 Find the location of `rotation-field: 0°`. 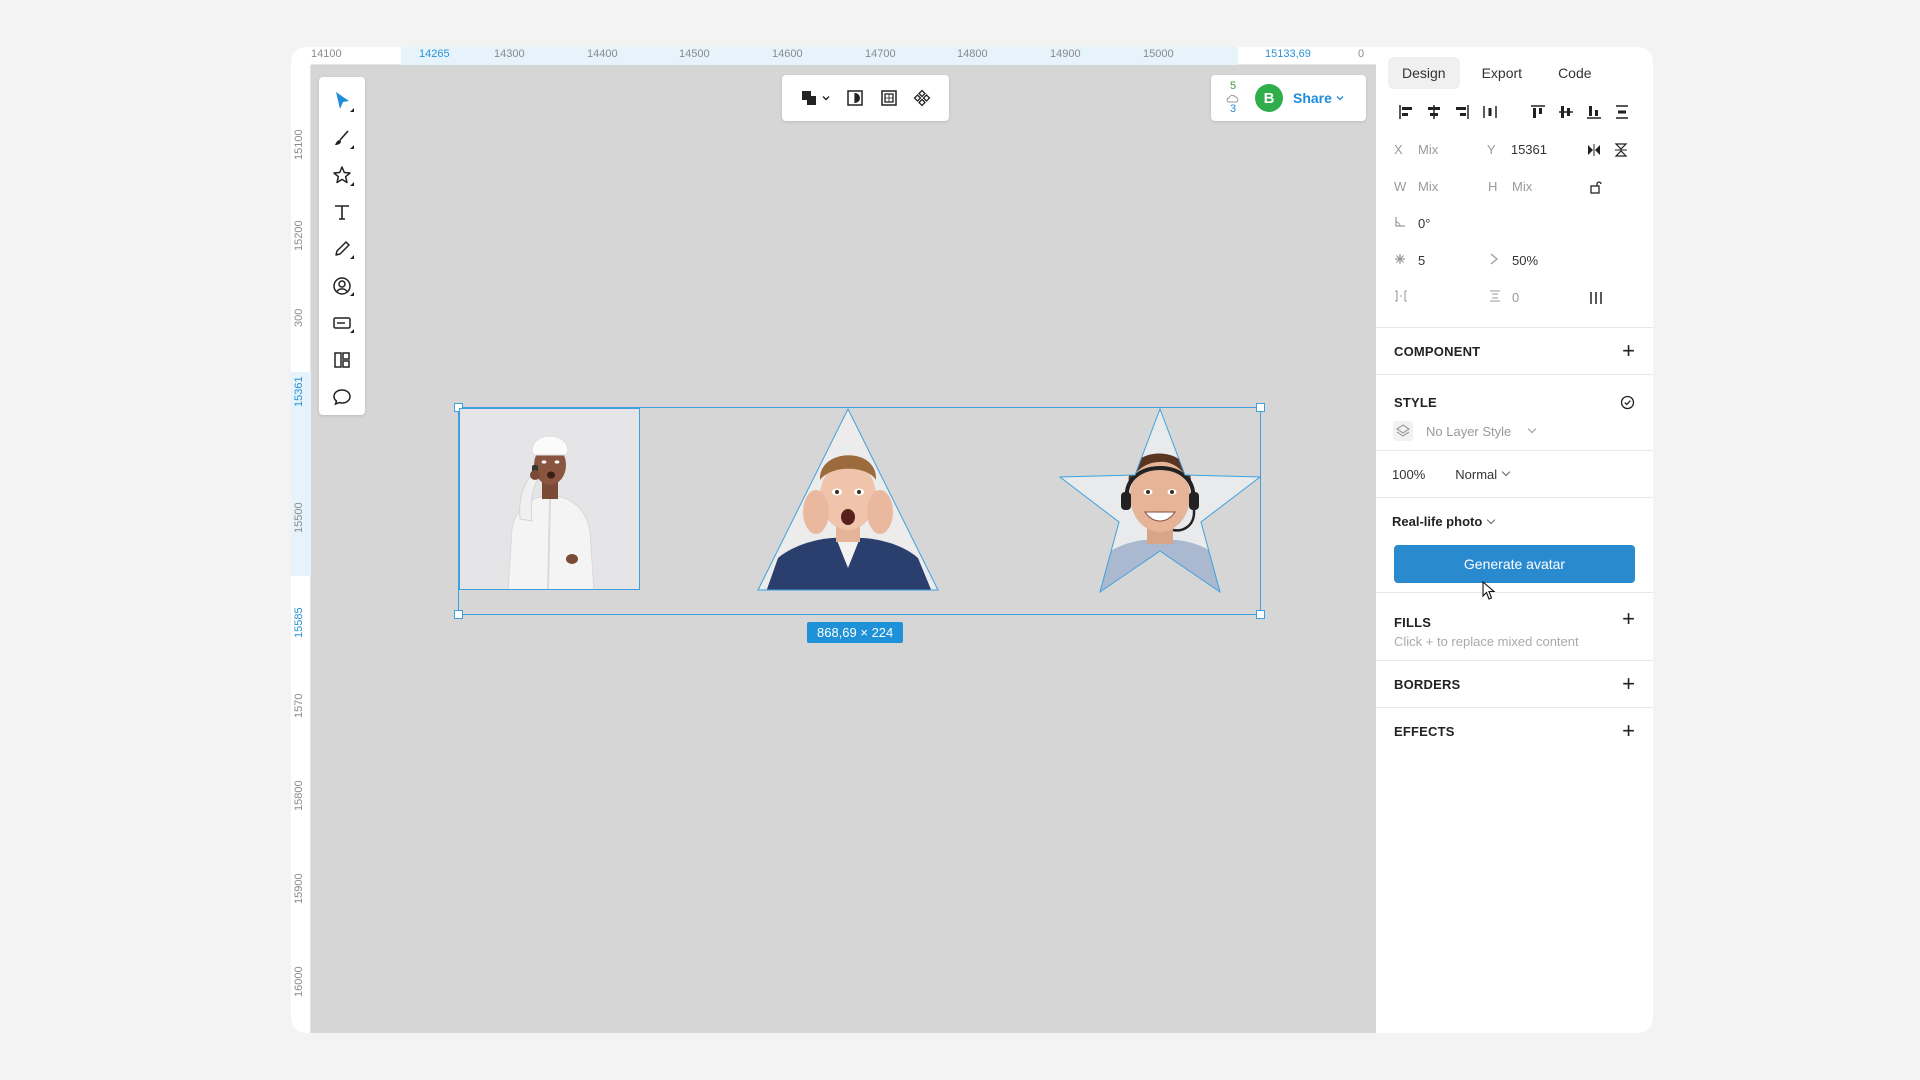

rotation-field: 0° is located at coordinates (1441, 223).